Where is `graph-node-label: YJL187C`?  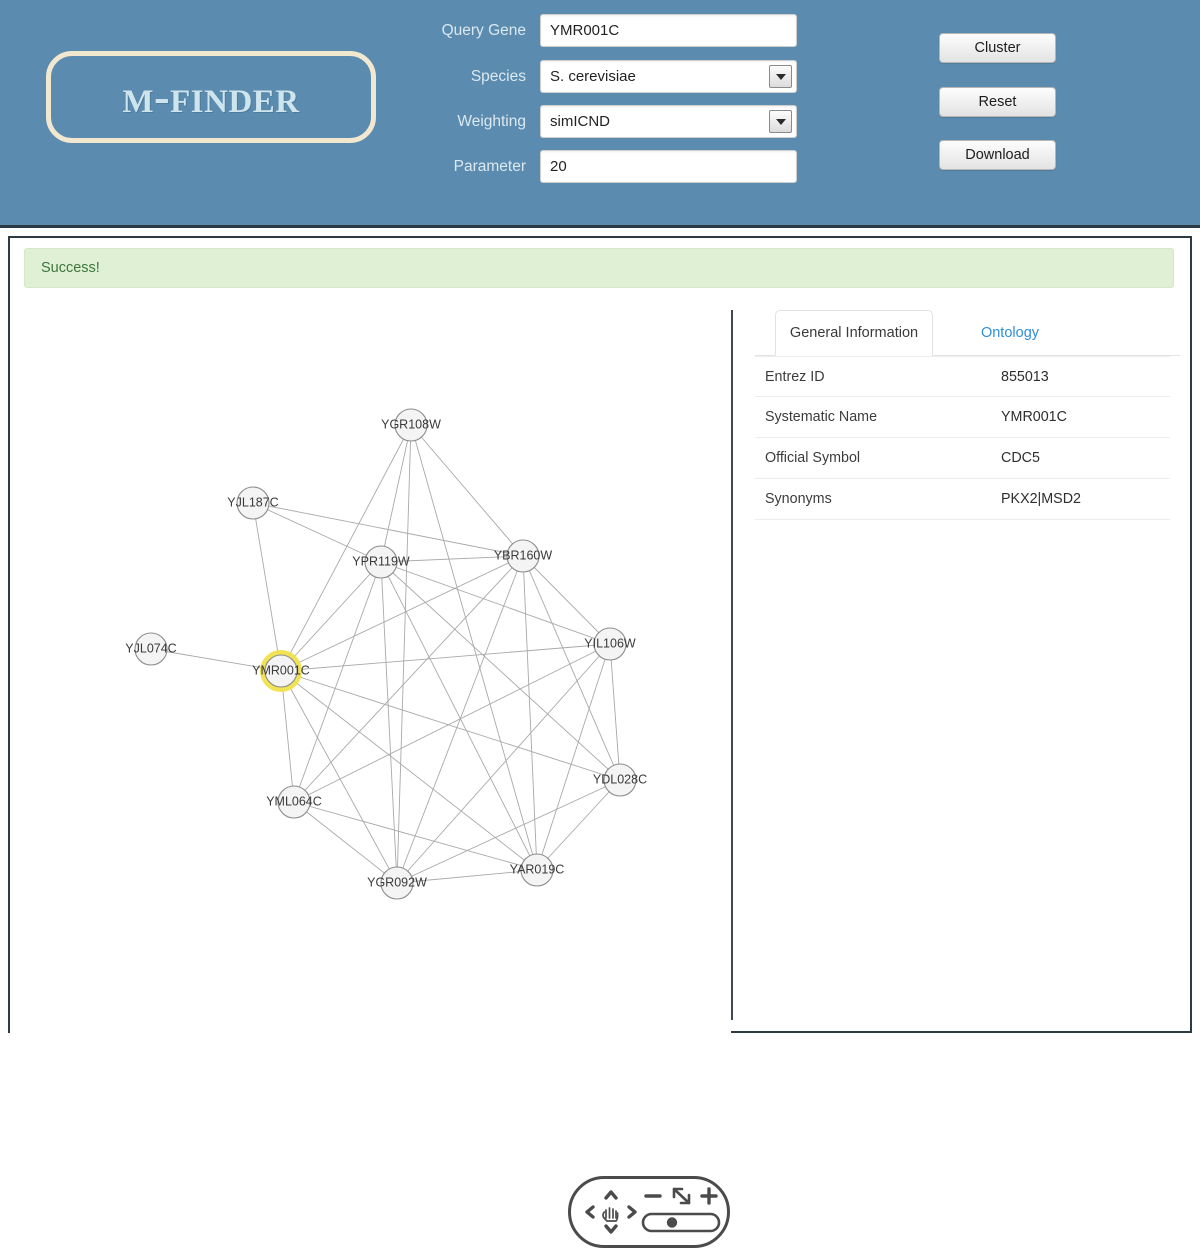
graph-node-label: YJL187C is located at coordinates (252, 502).